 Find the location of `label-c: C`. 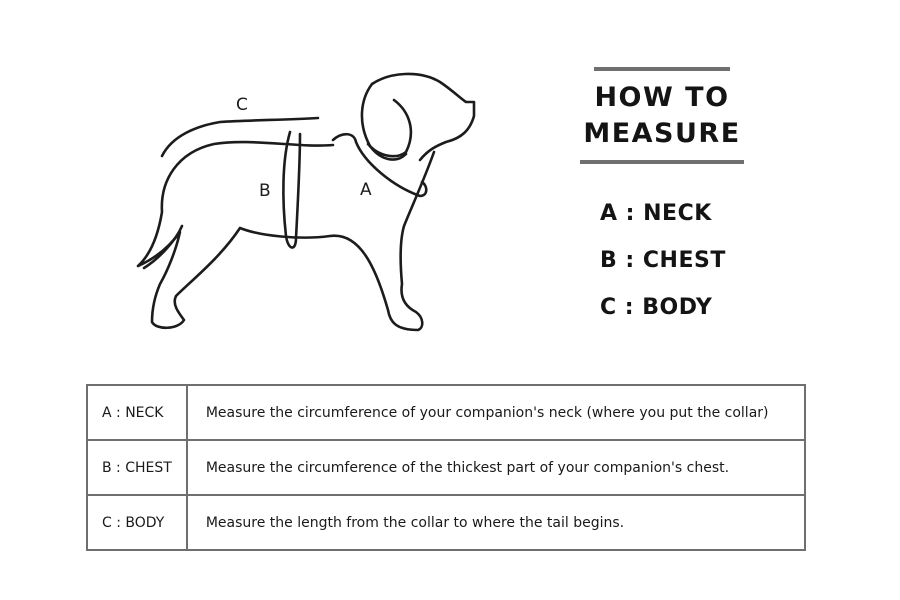

label-c: C is located at coordinates (242, 105).